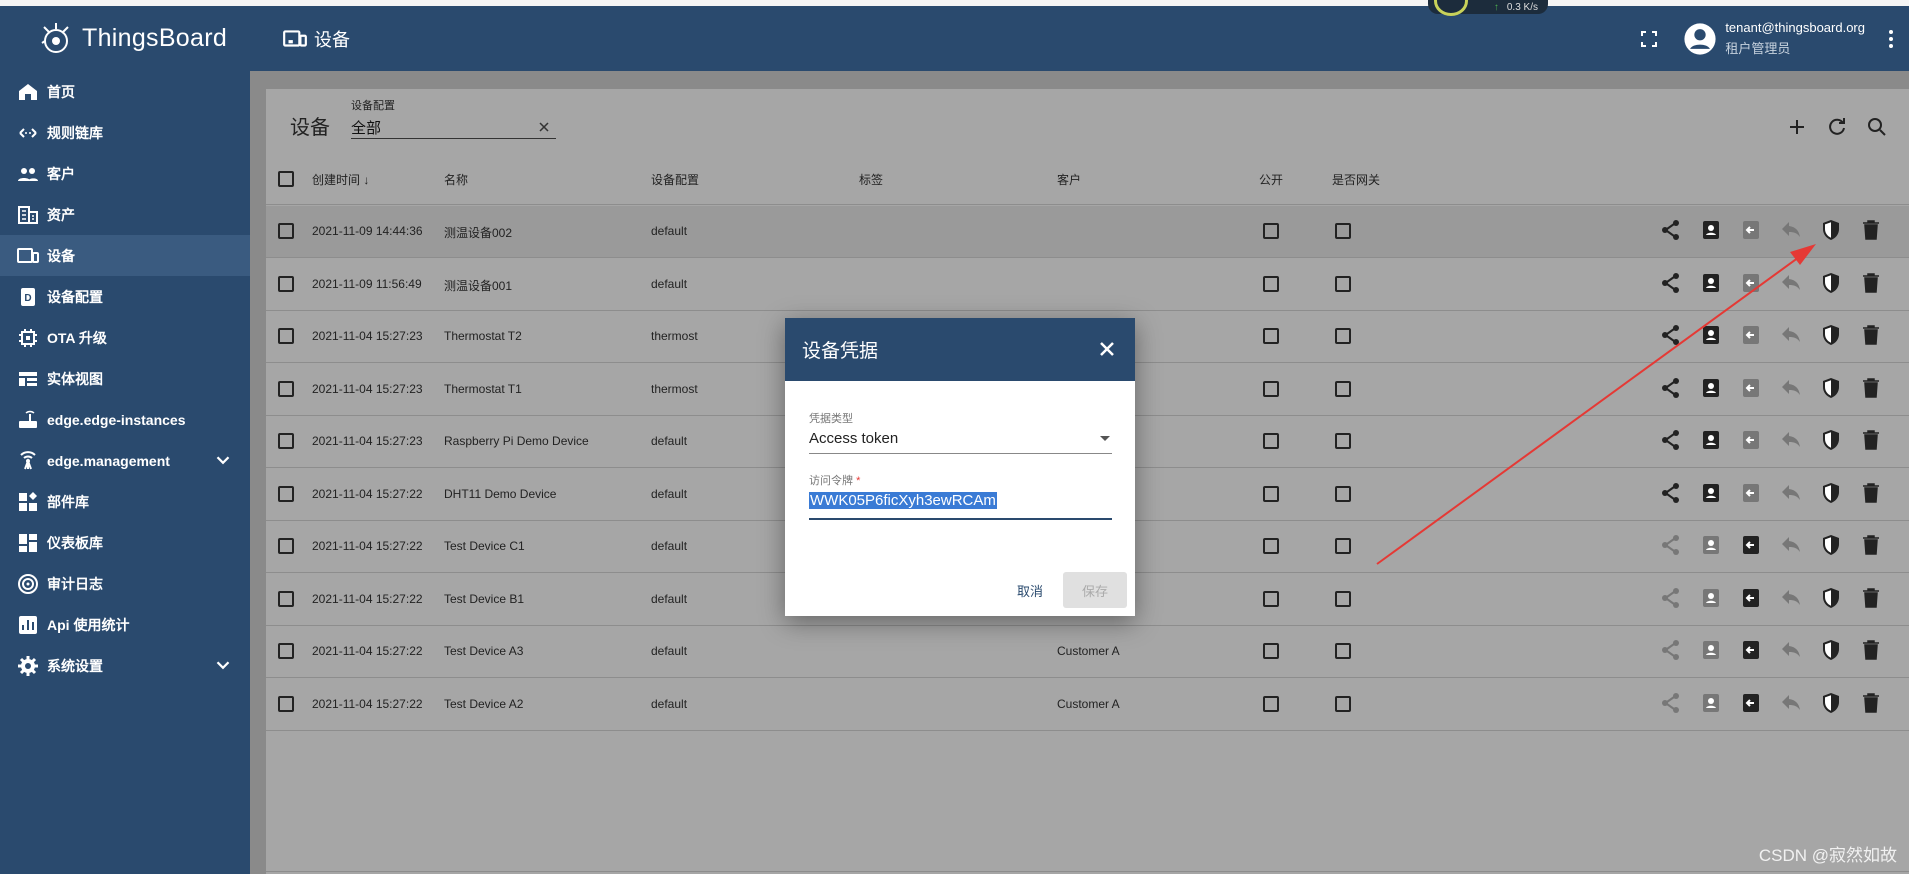 This screenshot has width=1909, height=874. What do you see at coordinates (125, 624) in the screenshot?
I see `sidebar-item-13: Api 使用统计` at bounding box center [125, 624].